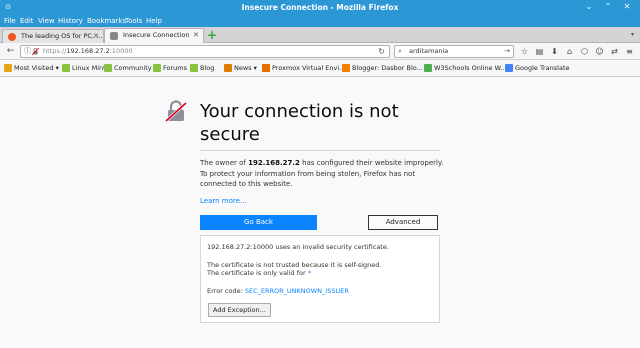 Image resolution: width=640 pixels, height=348 pixels. Describe the element at coordinates (228, 68) in the screenshot. I see `rss-feed-icon` at that location.